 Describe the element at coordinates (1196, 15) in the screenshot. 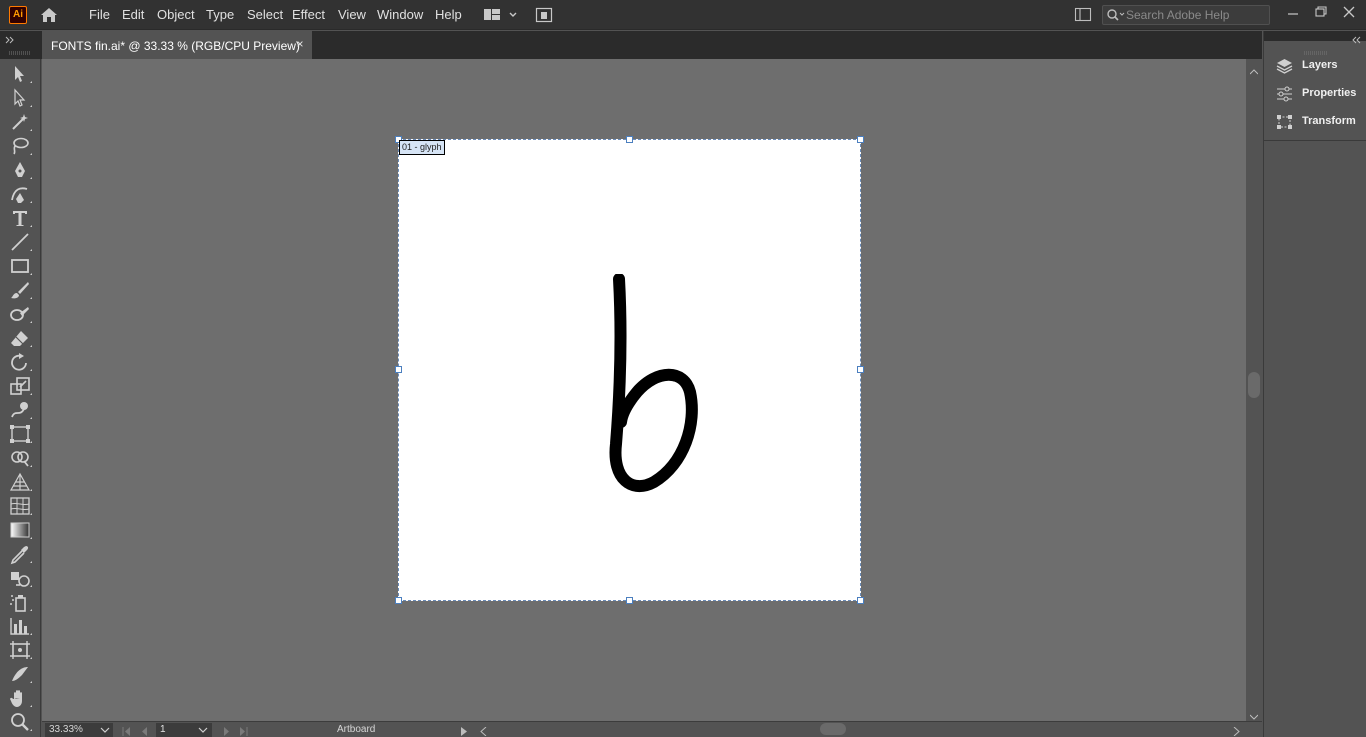

I see `search-input` at that location.